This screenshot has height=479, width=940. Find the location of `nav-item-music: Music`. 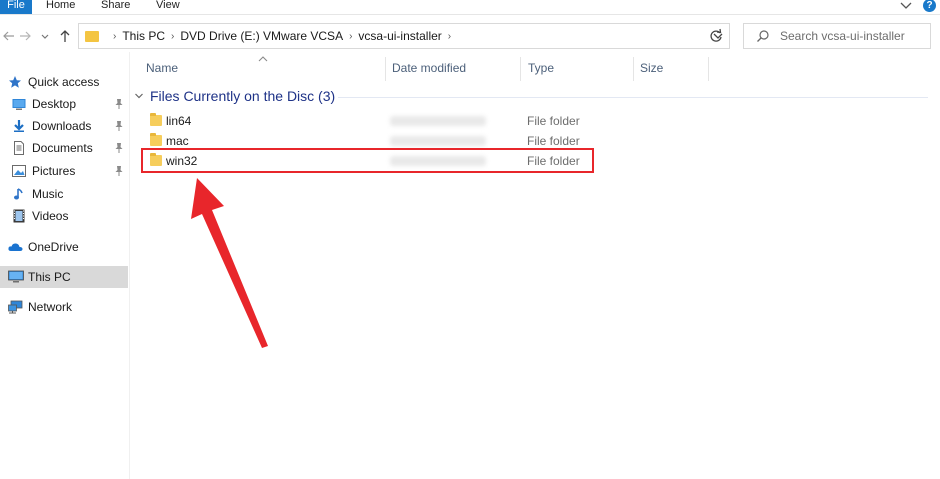

nav-item-music: Music is located at coordinates (64, 194).